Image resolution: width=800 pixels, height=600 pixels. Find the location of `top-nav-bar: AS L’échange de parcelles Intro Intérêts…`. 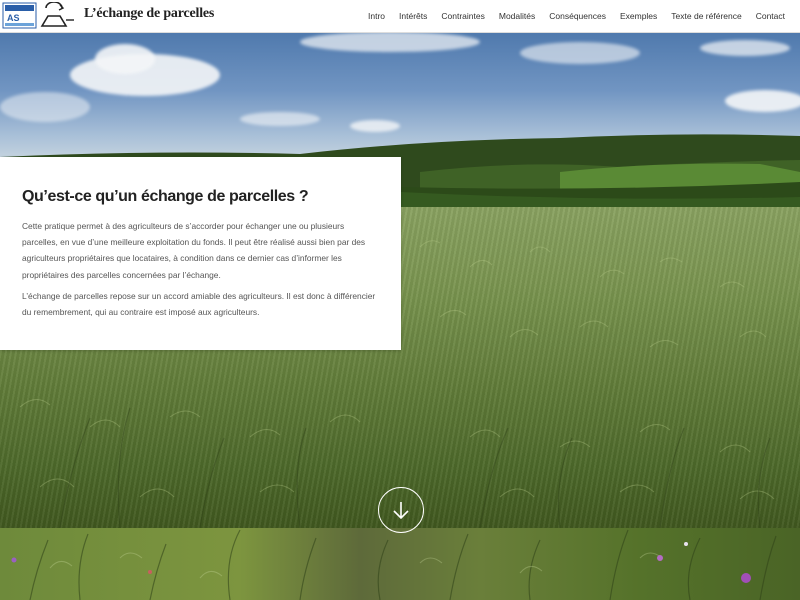

top-nav-bar: AS L’échange de parcelles Intro Intérêts… is located at coordinates (400, 16).